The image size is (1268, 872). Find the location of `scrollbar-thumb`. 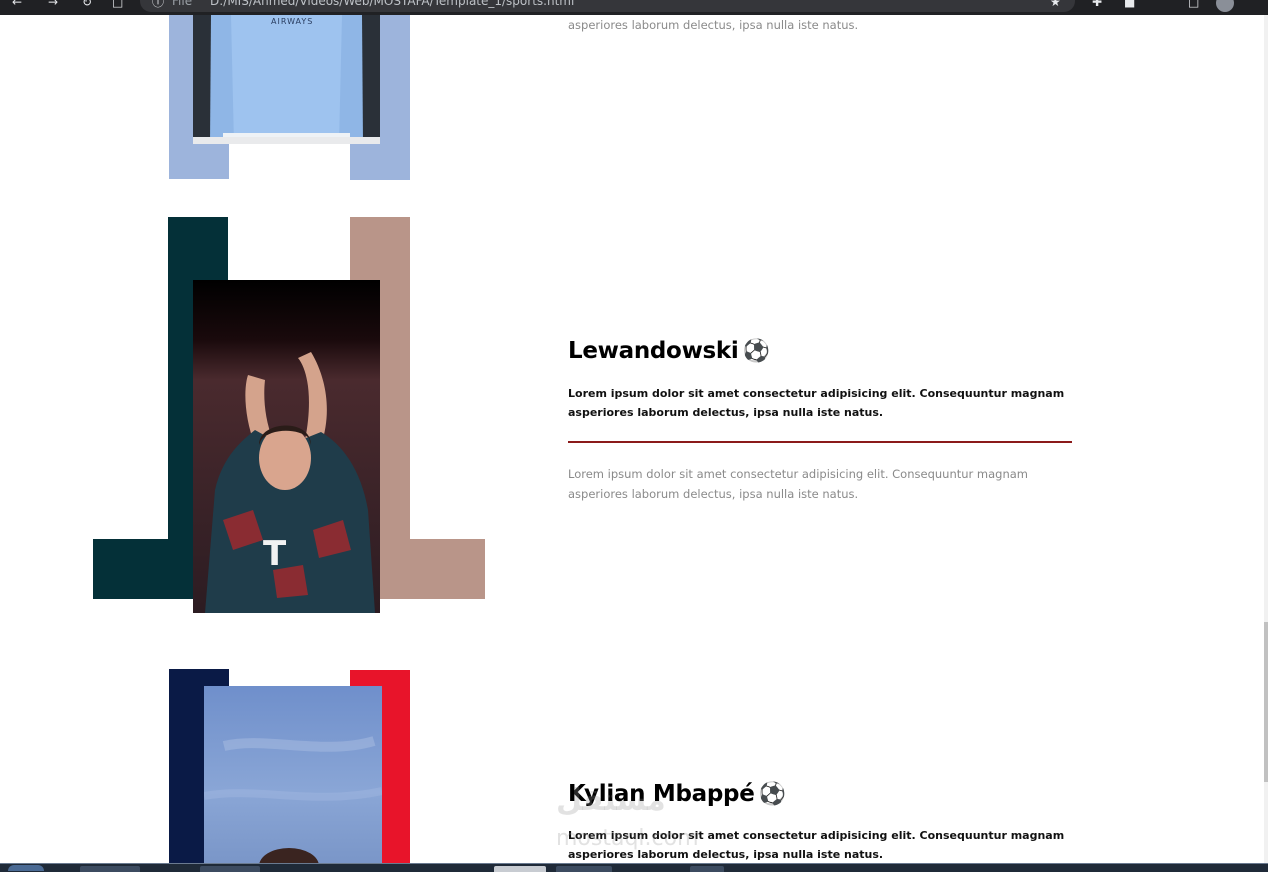

scrollbar-thumb is located at coordinates (1266, 702).